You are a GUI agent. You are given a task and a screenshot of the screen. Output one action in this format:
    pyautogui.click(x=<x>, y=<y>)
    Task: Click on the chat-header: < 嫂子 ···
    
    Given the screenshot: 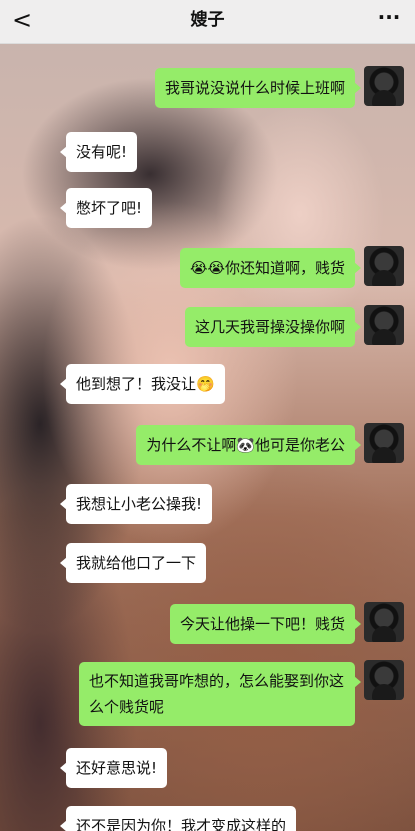 What is the action you would take?
    pyautogui.click(x=207, y=22)
    